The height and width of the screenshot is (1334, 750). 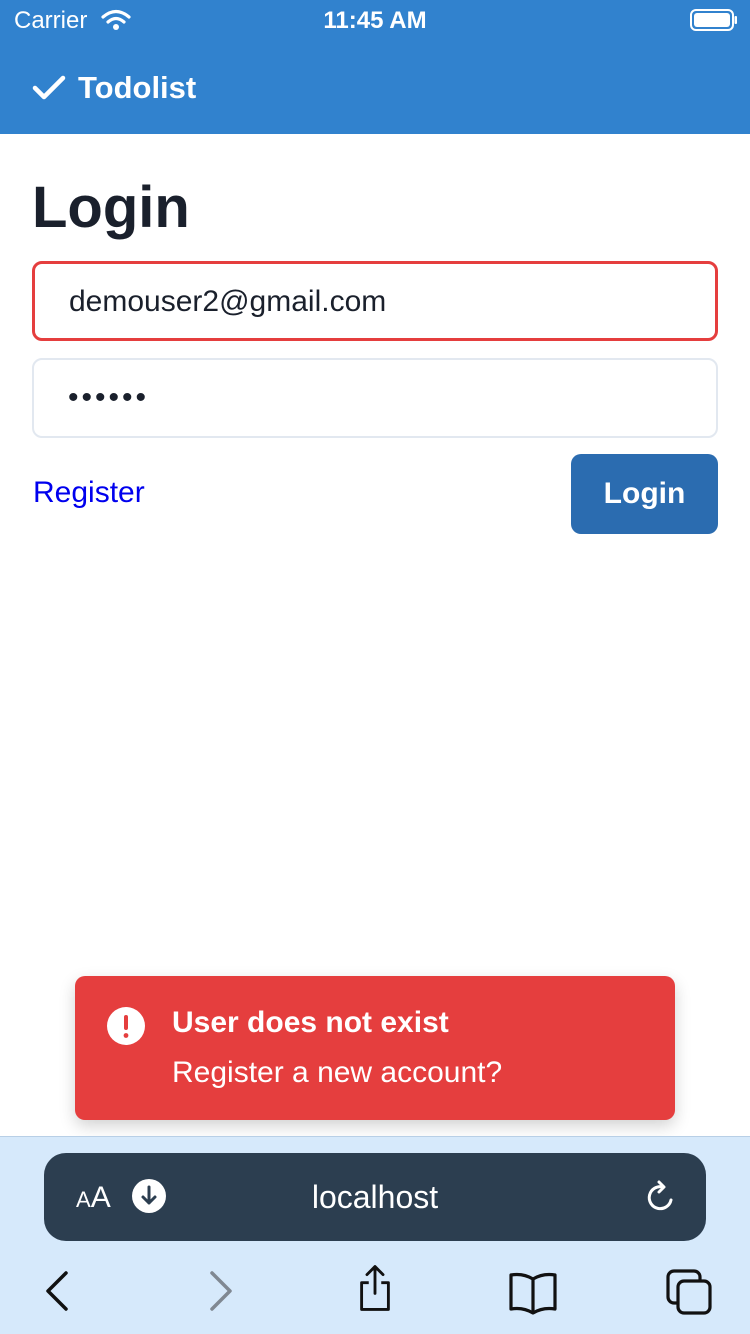 What do you see at coordinates (228, 301) in the screenshot?
I see `email-value: demouser2@gmail.com` at bounding box center [228, 301].